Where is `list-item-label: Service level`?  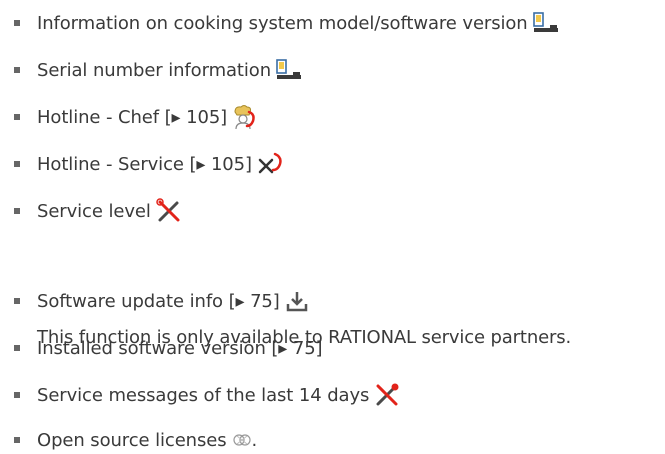 list-item-label: Service level is located at coordinates (94, 211).